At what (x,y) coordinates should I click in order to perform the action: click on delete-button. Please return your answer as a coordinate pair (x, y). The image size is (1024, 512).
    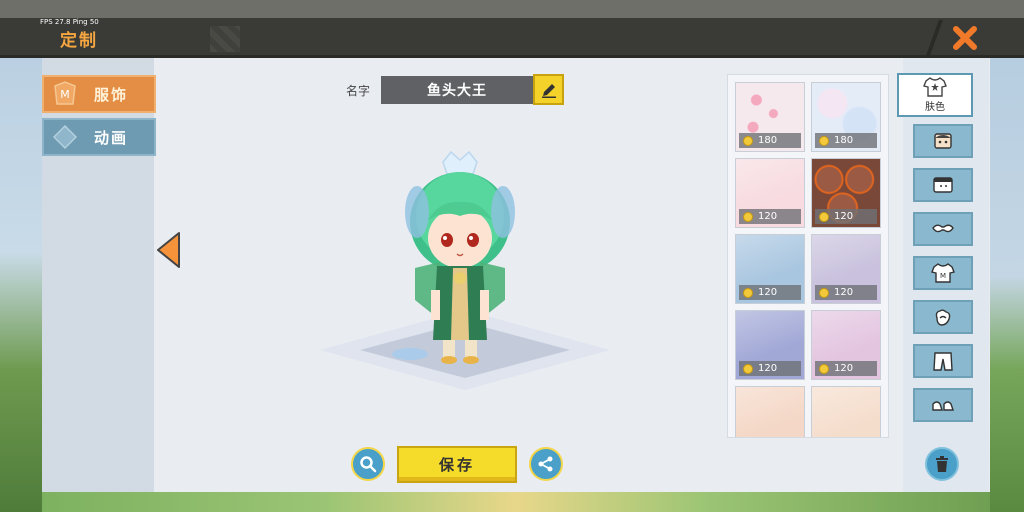
    Looking at the image, I should click on (942, 464).